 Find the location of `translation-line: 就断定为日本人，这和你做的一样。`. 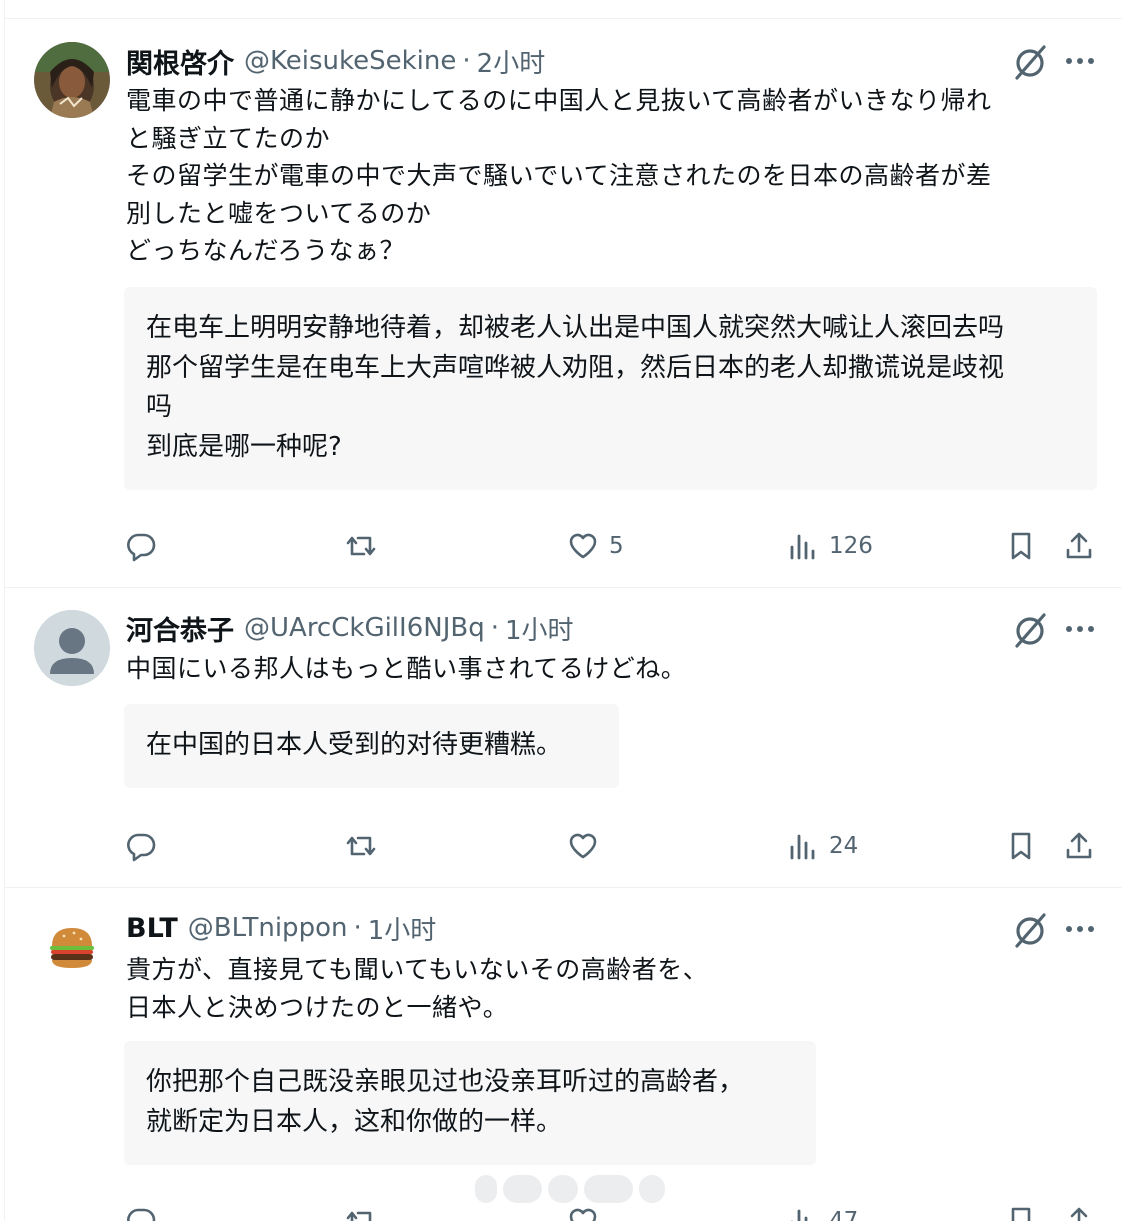

translation-line: 就断定为日本人，这和你做的一样。 is located at coordinates (354, 1121).